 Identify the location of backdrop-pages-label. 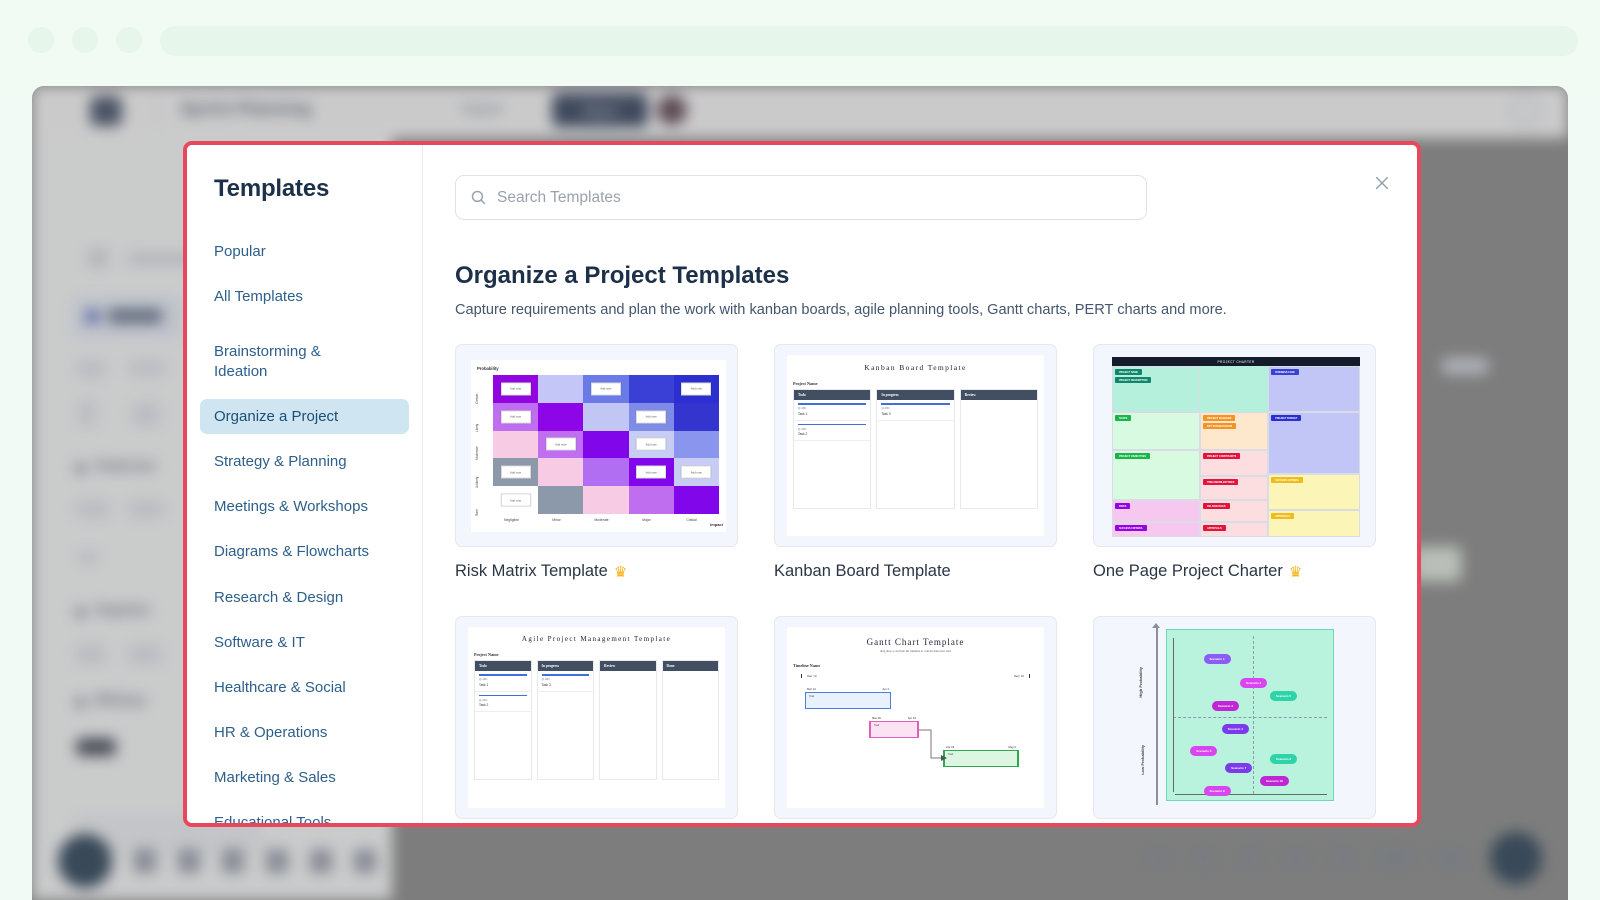
(135, 316).